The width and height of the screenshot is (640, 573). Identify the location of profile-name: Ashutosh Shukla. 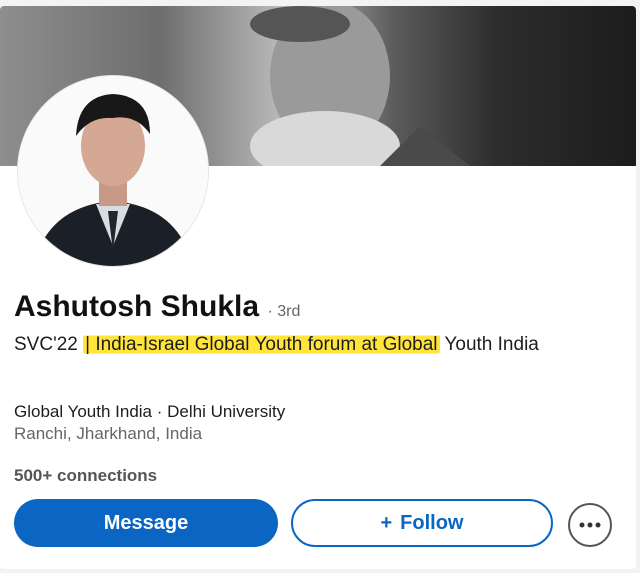
(137, 306).